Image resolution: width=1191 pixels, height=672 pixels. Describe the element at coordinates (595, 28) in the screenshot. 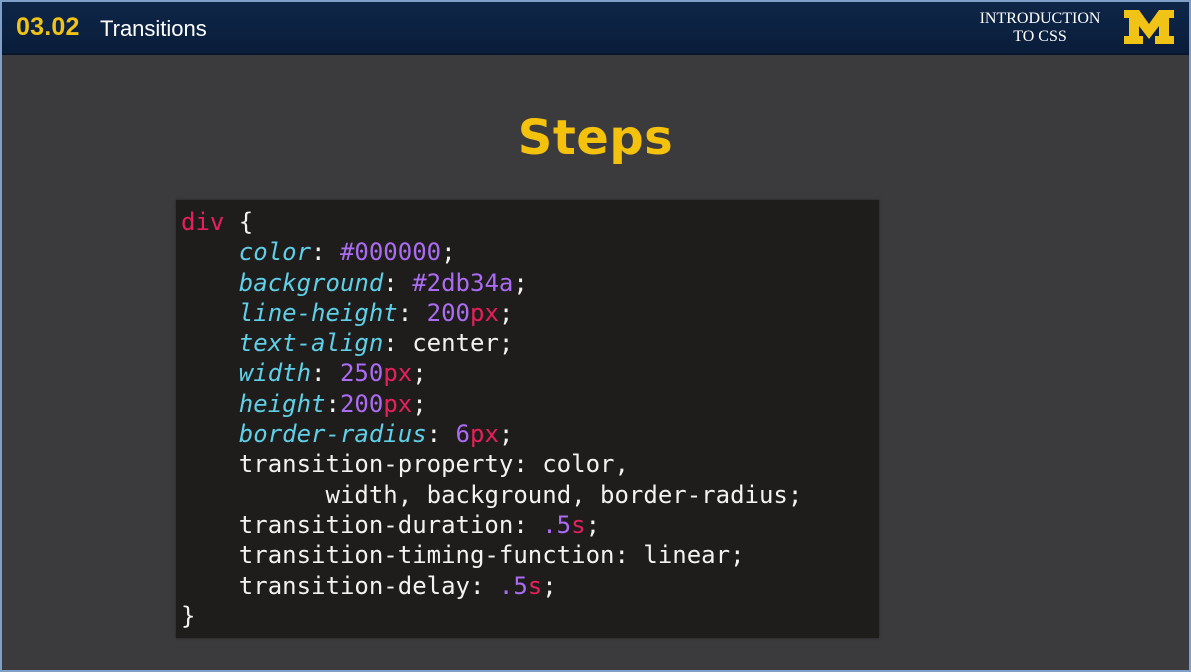

I see `slide-header: 03.02 Transitions INTRODUCTION TO CSS` at that location.